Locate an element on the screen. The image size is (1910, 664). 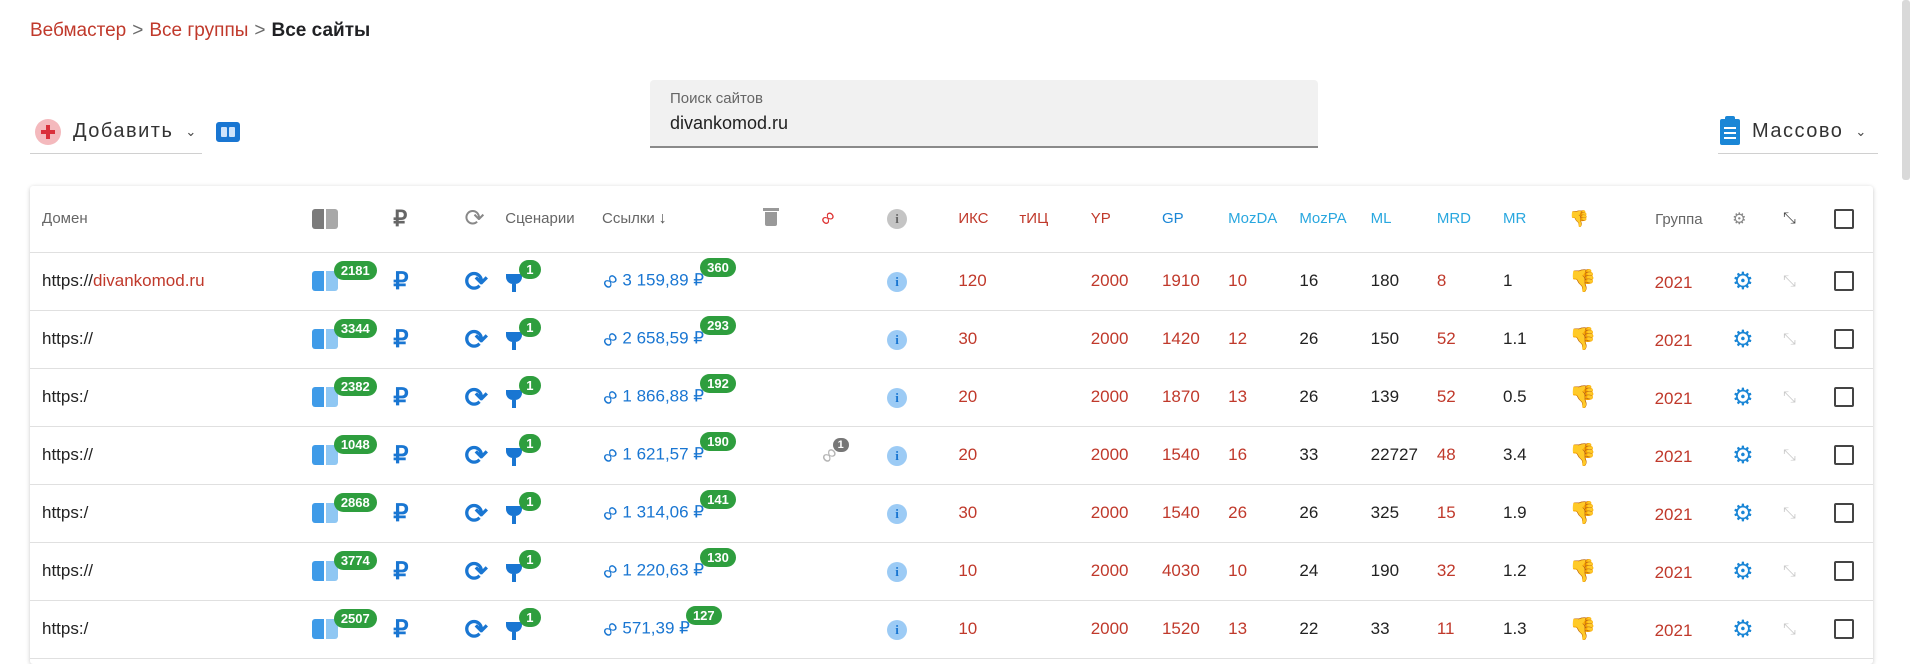
add-button: Добавить ⌄ is located at coordinates (116, 132).